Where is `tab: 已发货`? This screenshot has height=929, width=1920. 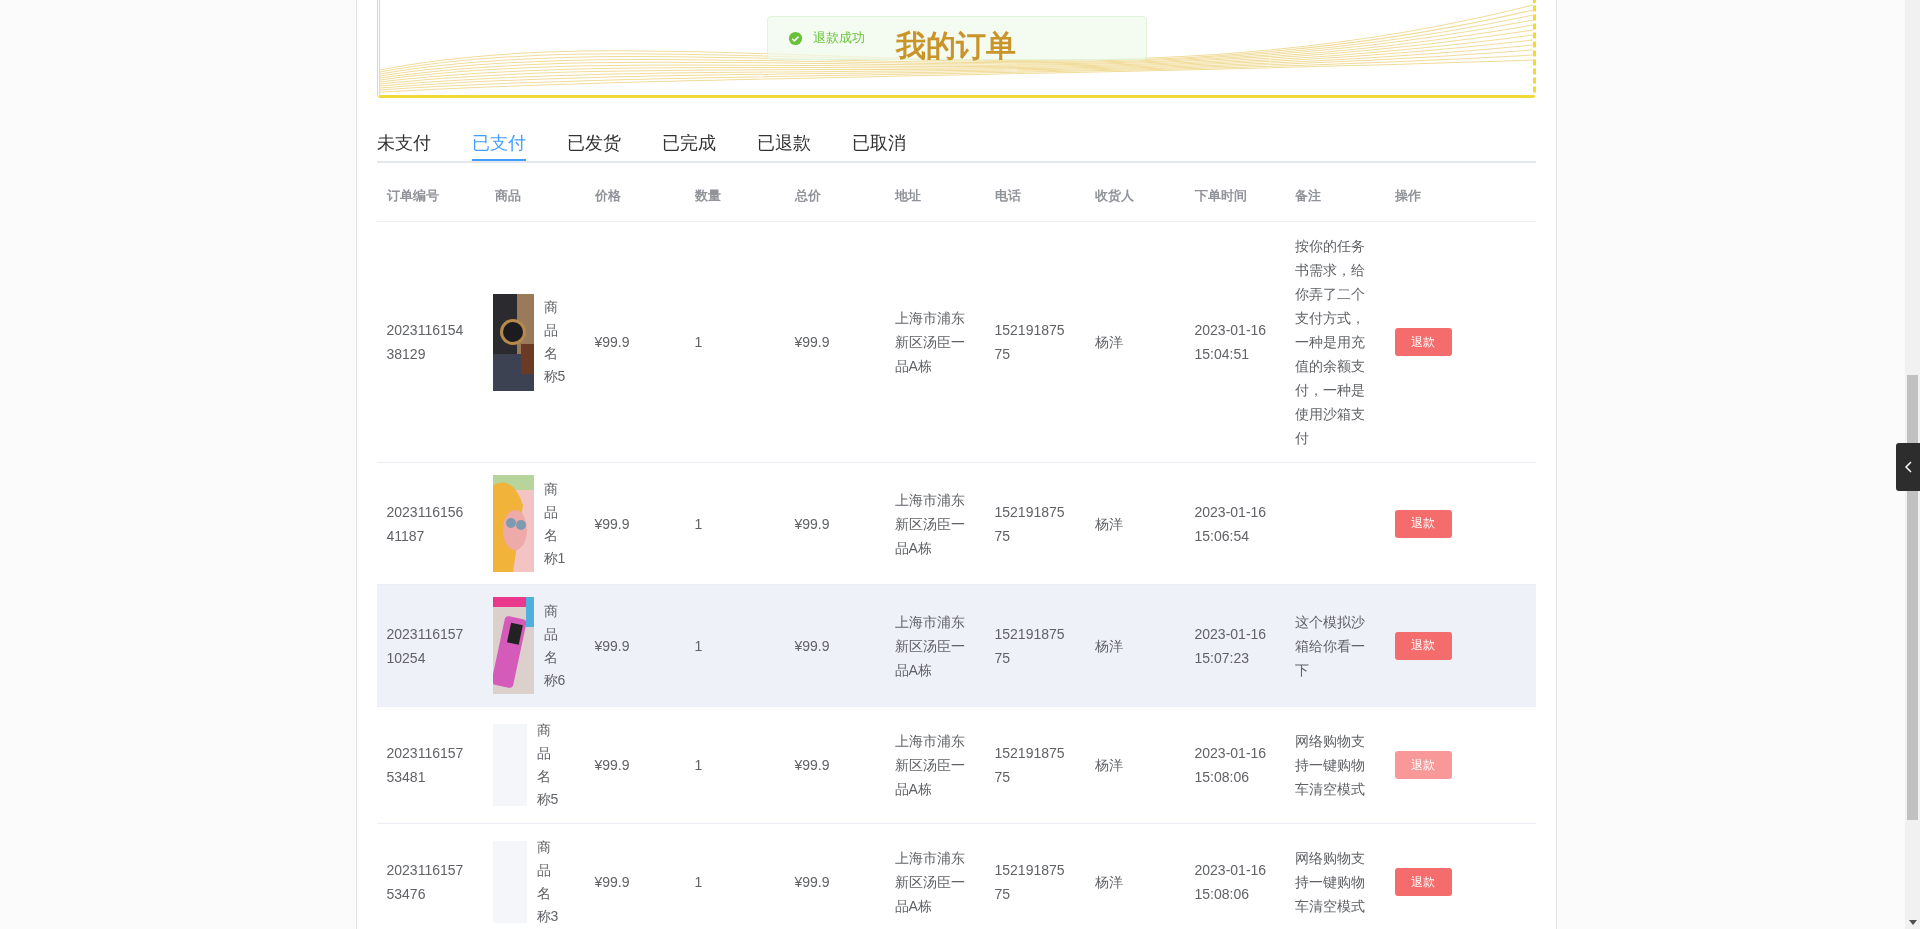
tab: 已发货 is located at coordinates (593, 144).